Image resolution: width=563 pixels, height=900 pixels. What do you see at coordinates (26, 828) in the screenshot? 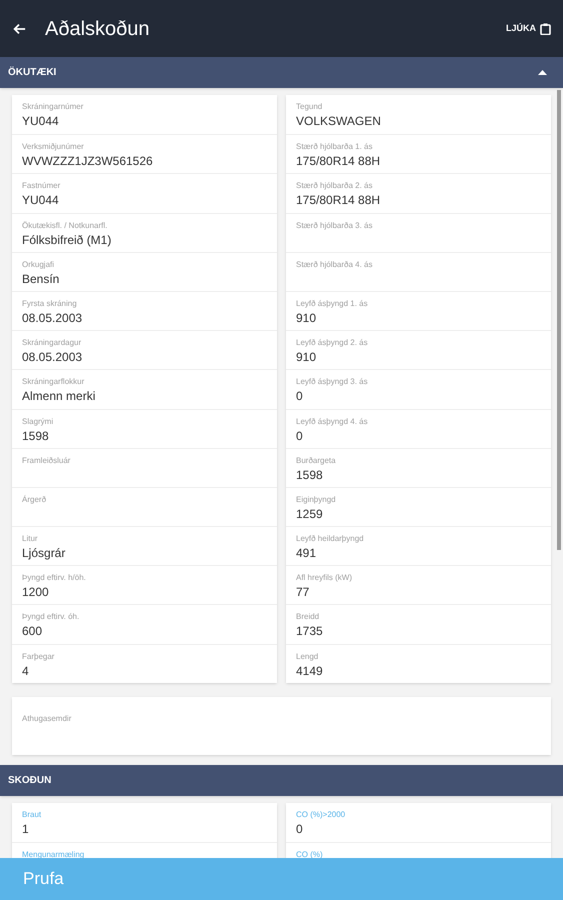
I see `field-value: 1` at bounding box center [26, 828].